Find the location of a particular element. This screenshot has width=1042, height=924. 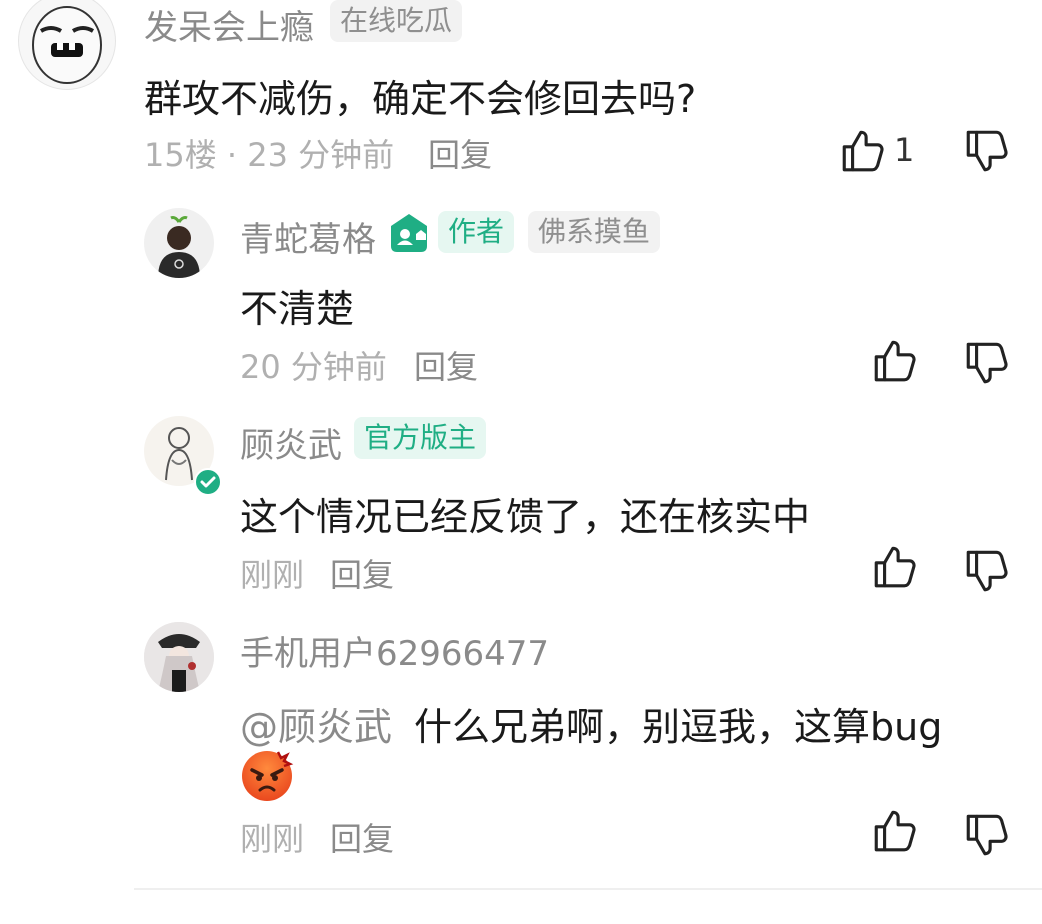

angry-emoji-icon is located at coordinates (267, 775).